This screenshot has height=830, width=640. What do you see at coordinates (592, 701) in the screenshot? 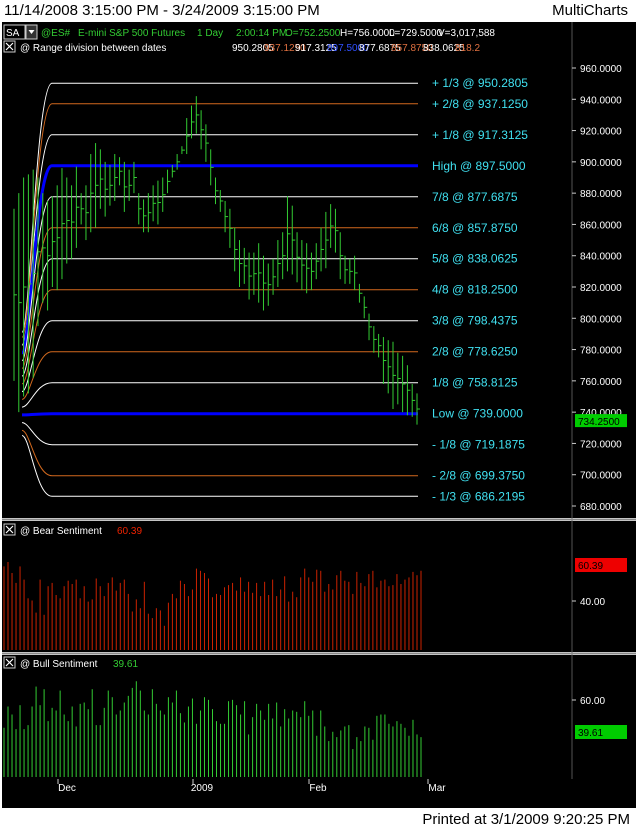
I see `bull-axis-tick: 60.00` at bounding box center [592, 701].